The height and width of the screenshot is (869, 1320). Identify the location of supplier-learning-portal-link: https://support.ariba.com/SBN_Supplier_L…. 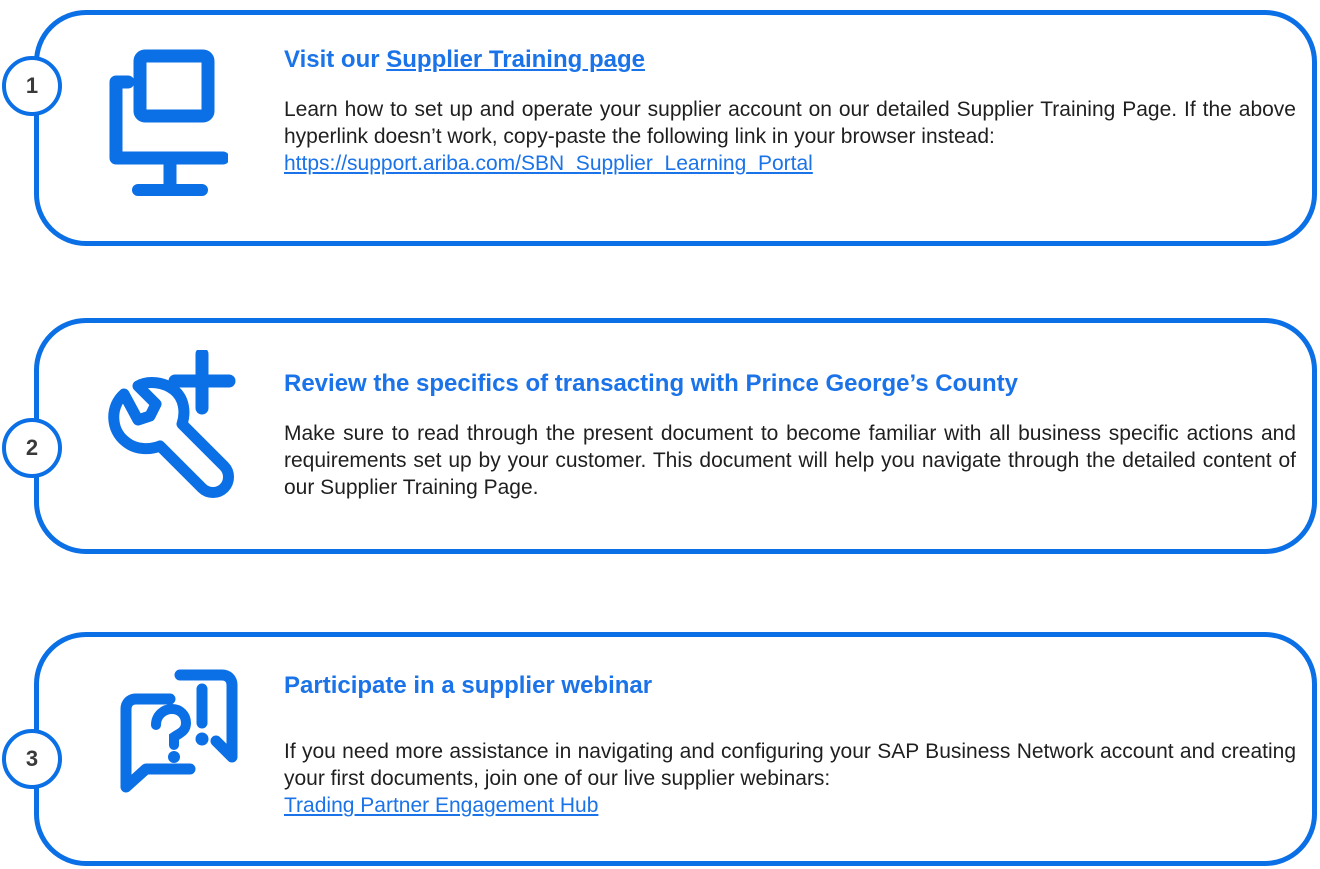
(790, 163).